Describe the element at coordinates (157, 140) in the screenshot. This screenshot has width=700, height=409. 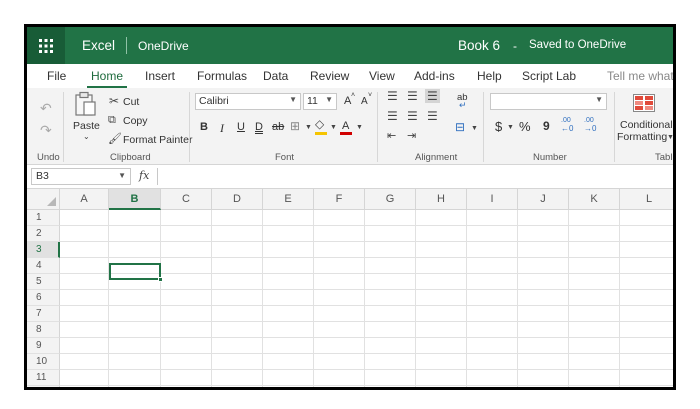
I see `format-painter-button: Format Painter` at that location.